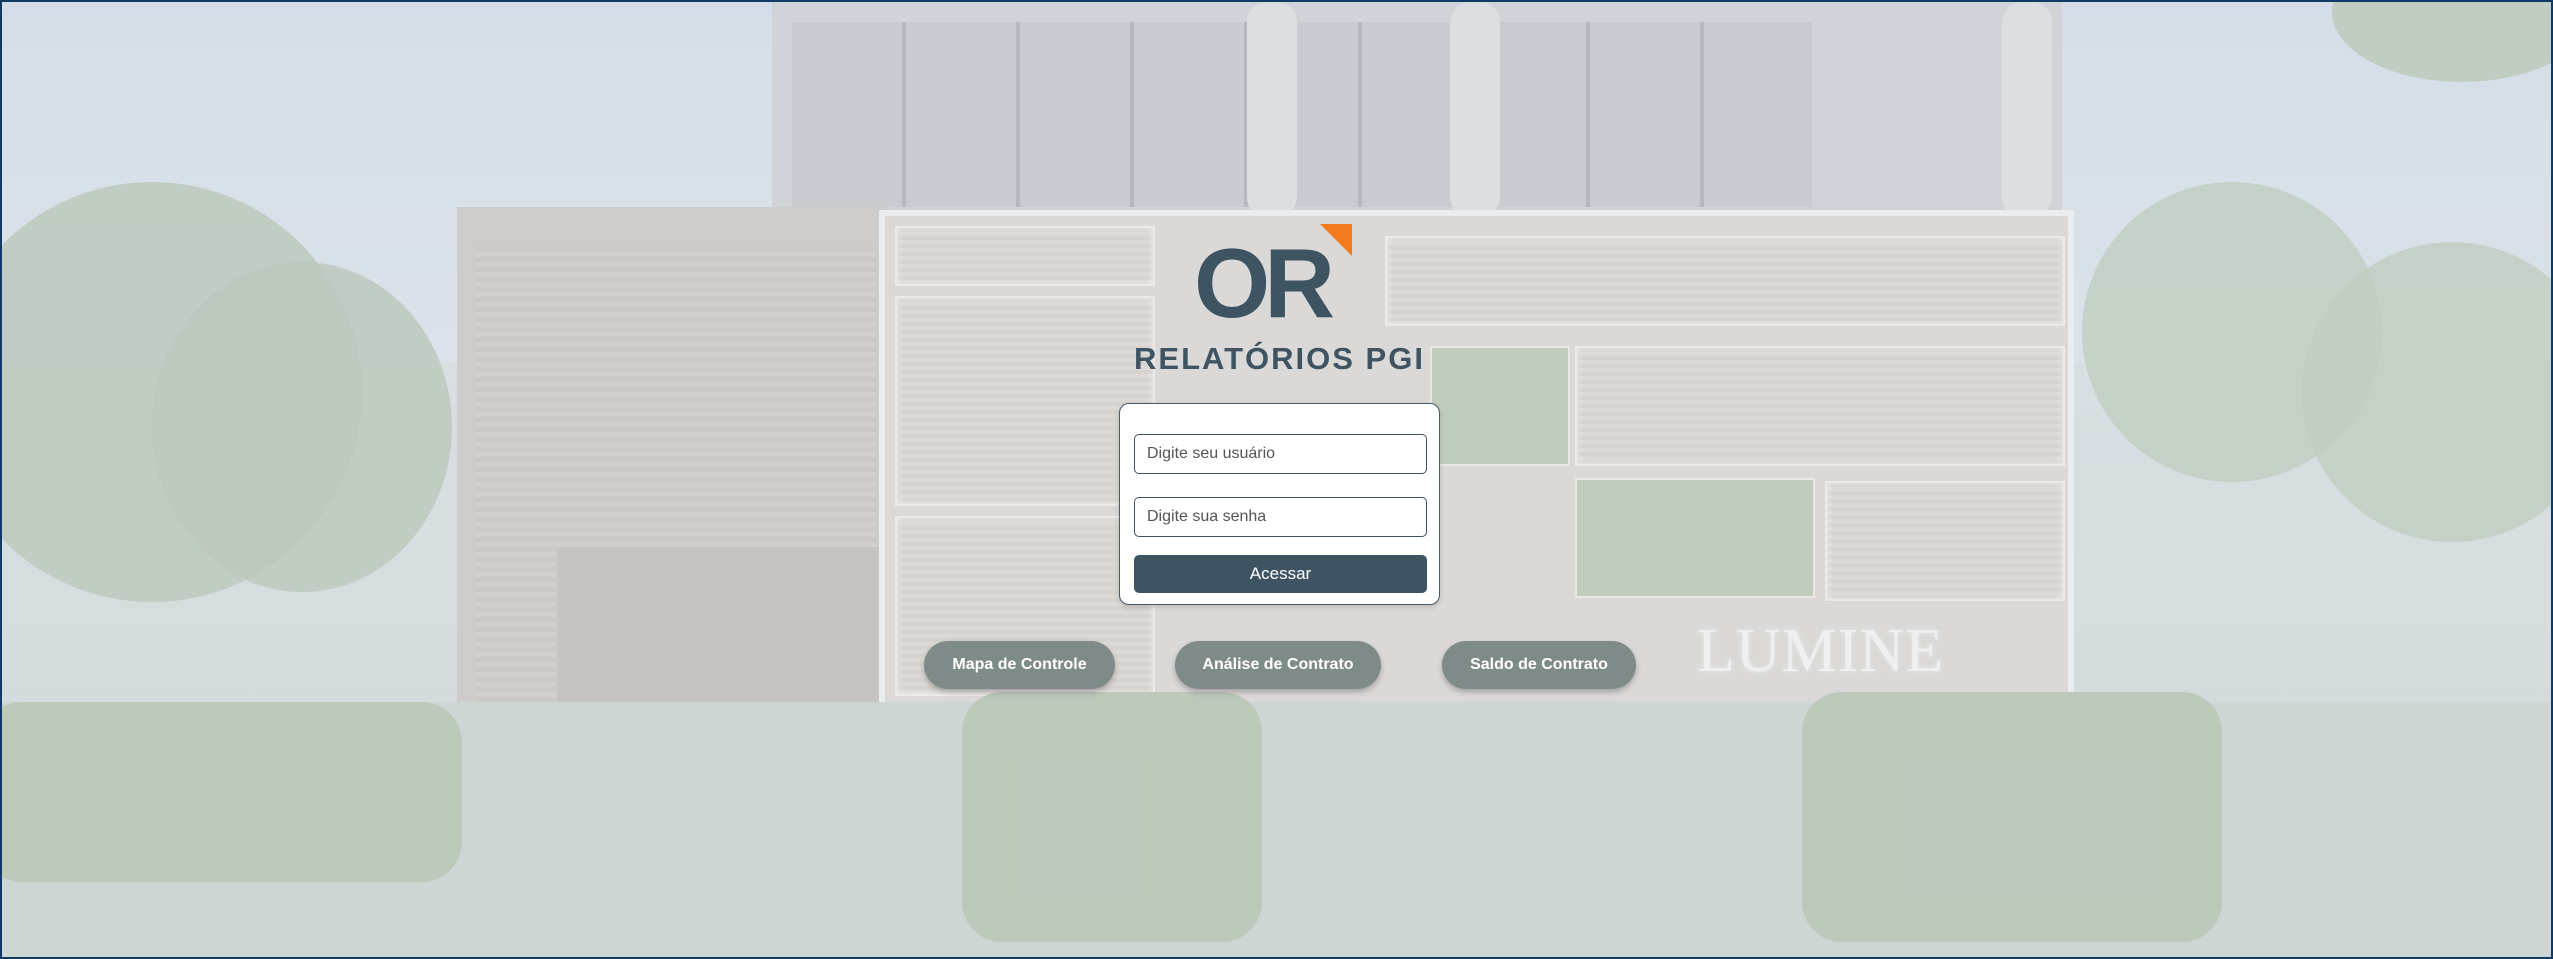 The width and height of the screenshot is (2553, 959). I want to click on login-card: Acessar, so click(1279, 504).